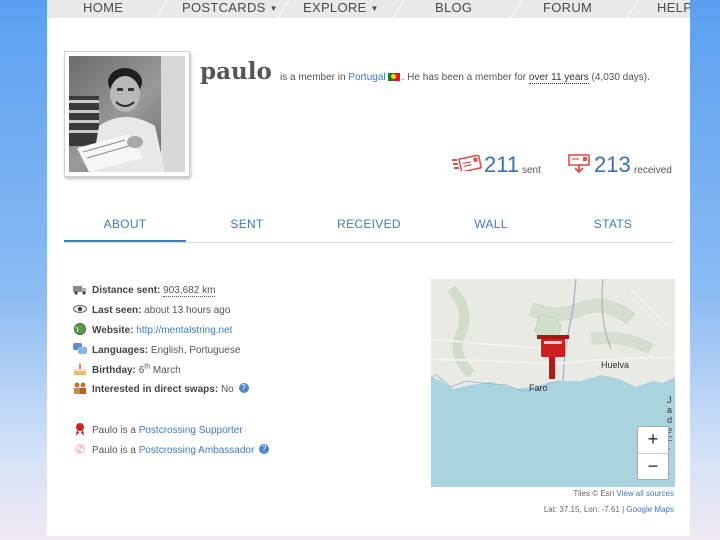 Image resolution: width=720 pixels, height=540 pixels. I want to click on avatar-photo-icon, so click(127, 114).